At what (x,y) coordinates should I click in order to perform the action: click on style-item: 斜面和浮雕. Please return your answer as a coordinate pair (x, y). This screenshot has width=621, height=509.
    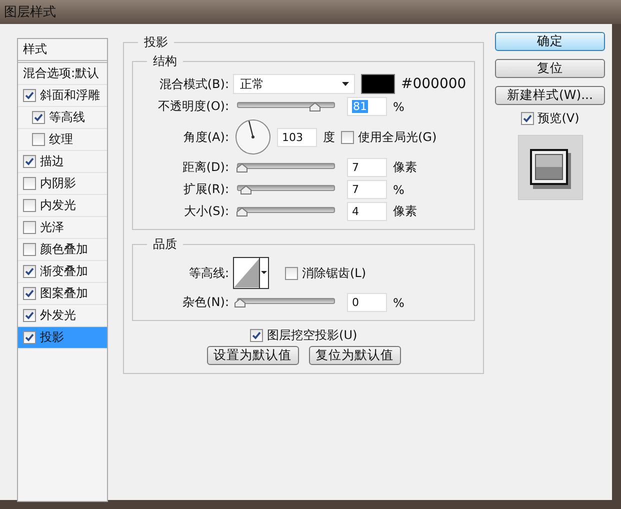
    Looking at the image, I should click on (62, 96).